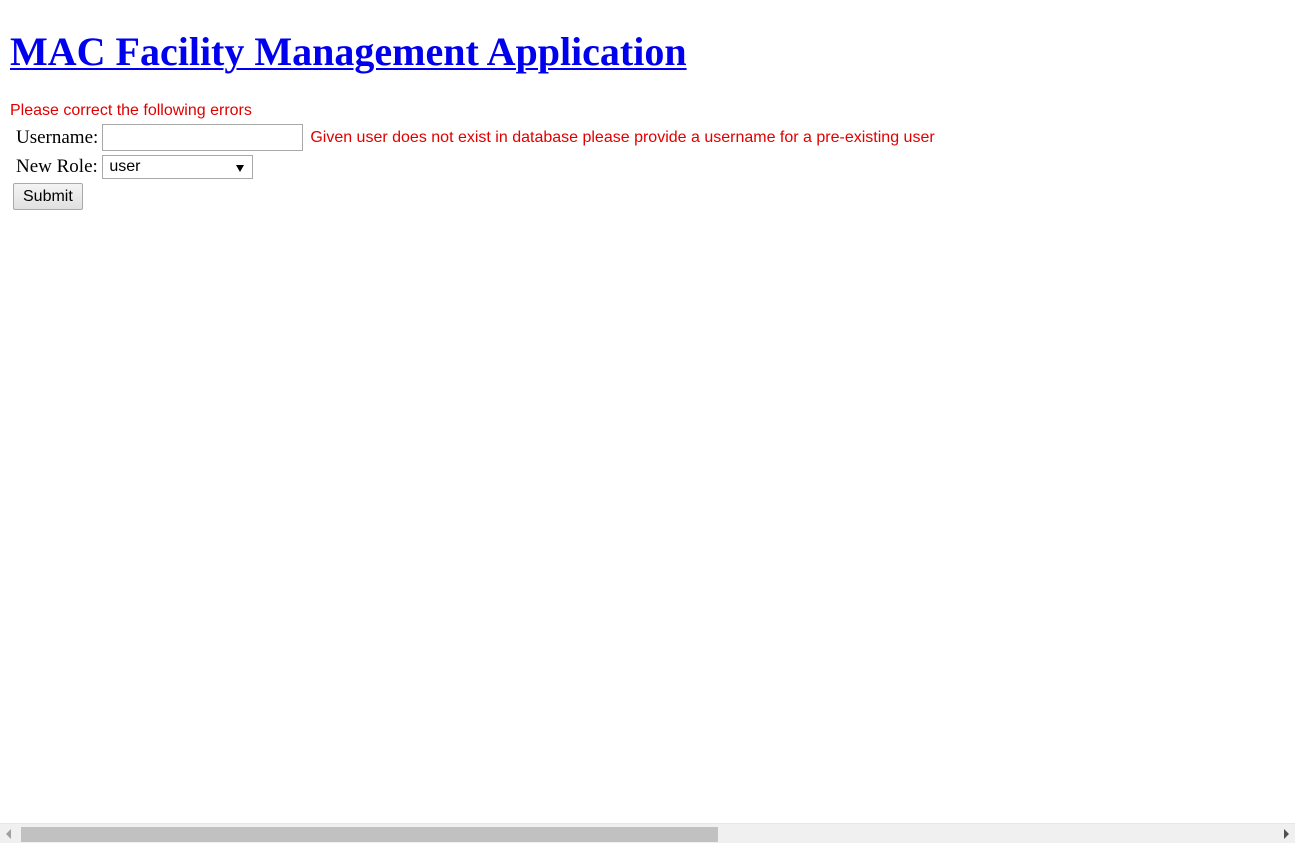 The height and width of the screenshot is (843, 1295). Describe the element at coordinates (57, 166) in the screenshot. I see `role-label: New Role:` at that location.